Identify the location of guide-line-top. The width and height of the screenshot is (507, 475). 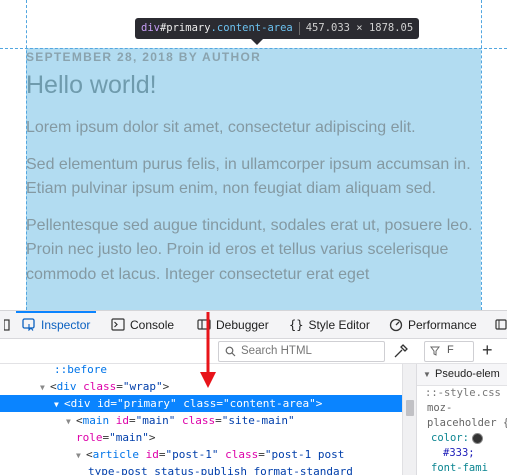
(253, 48).